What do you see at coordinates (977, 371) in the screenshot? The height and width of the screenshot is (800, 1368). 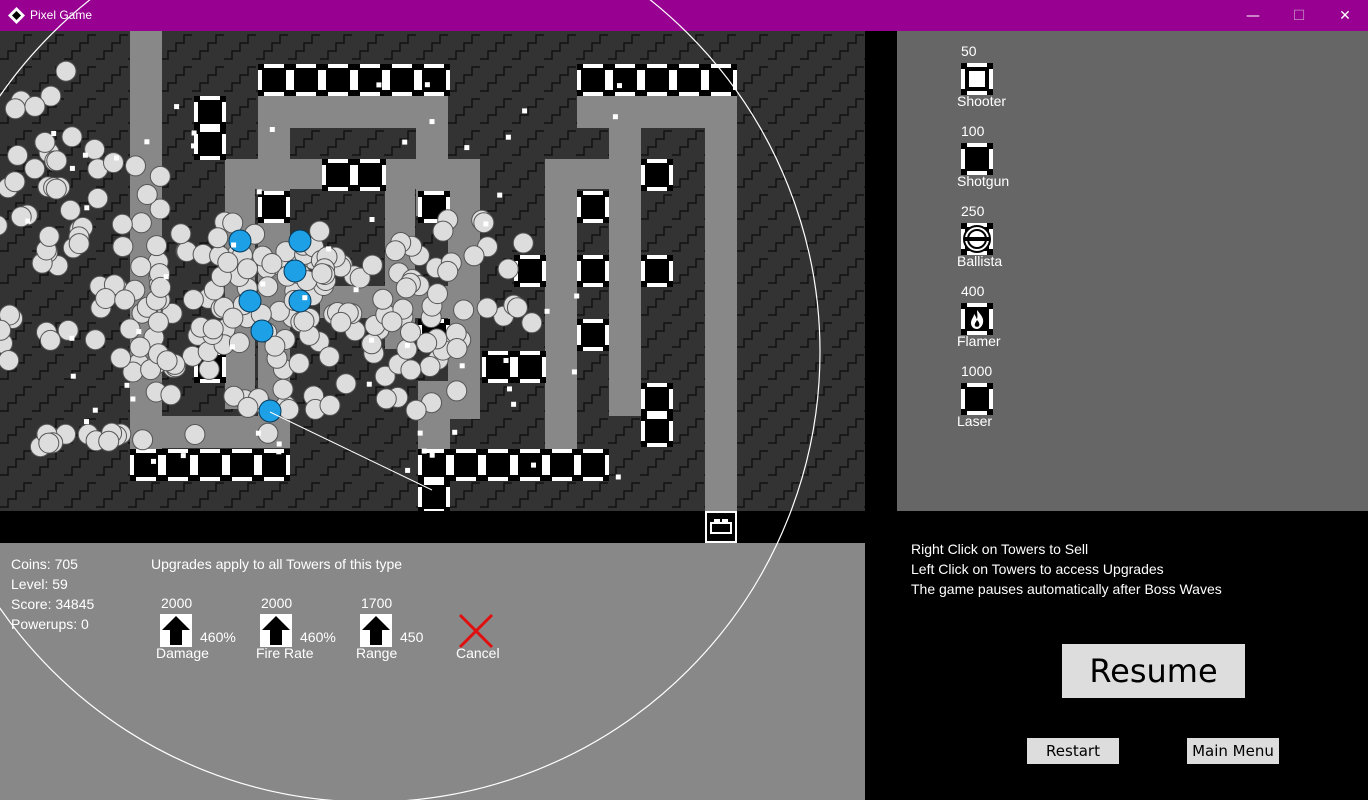 I see `shop-item-price: 1000` at bounding box center [977, 371].